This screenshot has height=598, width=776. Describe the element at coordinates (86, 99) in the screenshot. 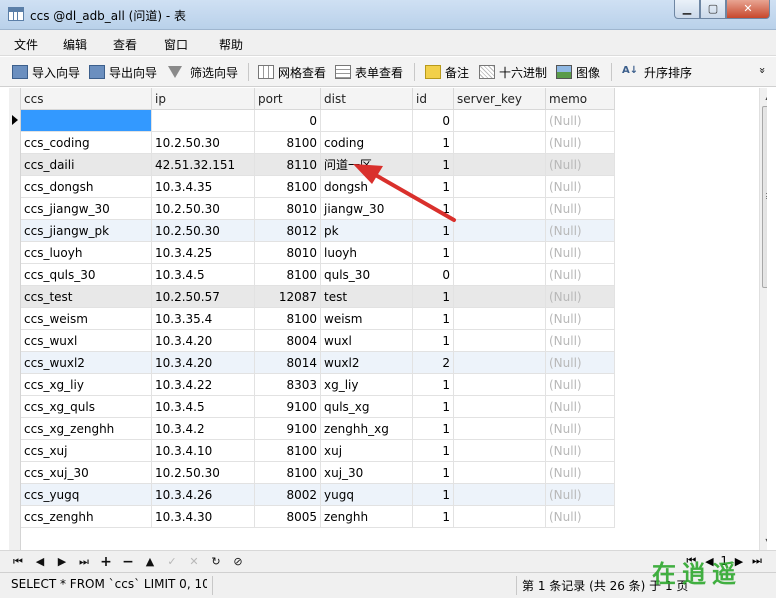

I see `column-header-ccs: ccs` at that location.